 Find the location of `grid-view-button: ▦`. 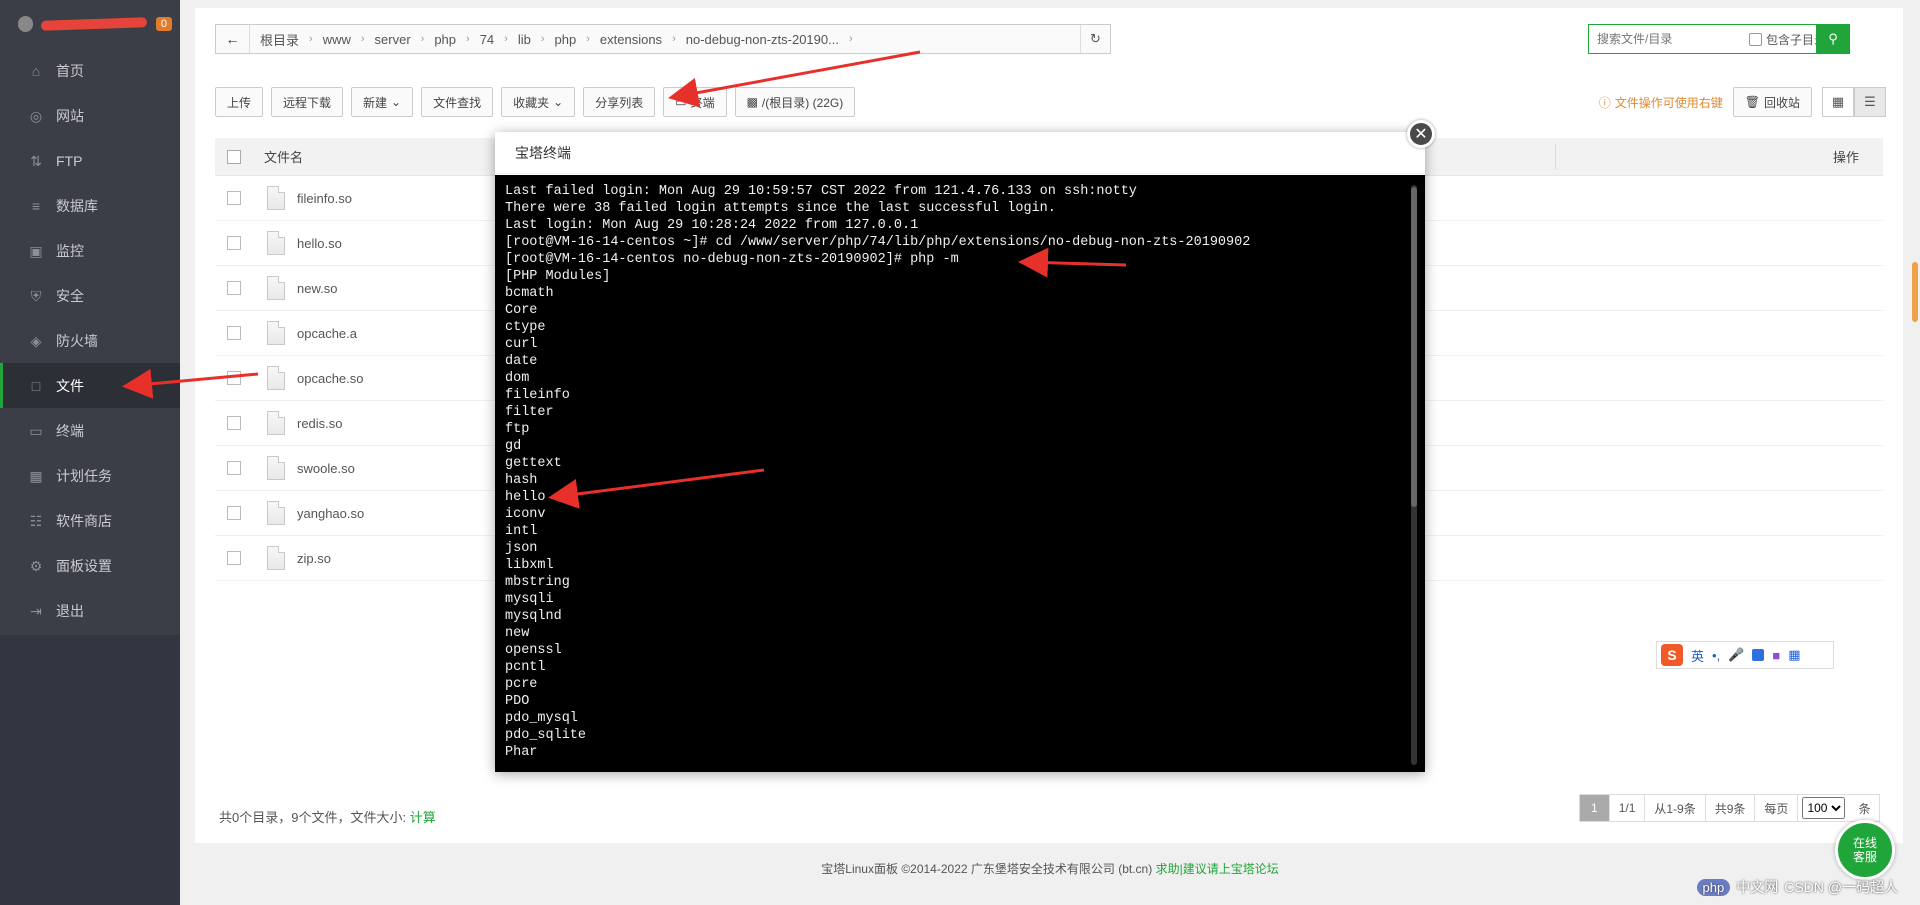

grid-view-button: ▦ is located at coordinates (1838, 102).